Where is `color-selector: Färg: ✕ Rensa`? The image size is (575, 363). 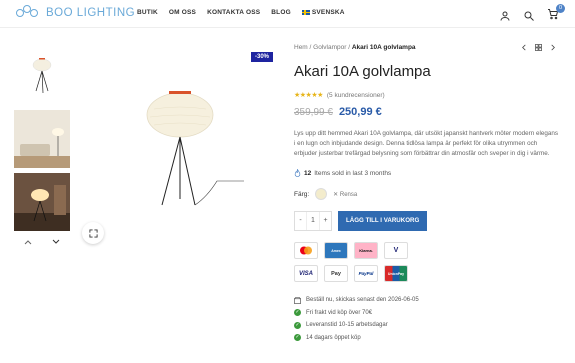
color-selector: Färg: ✕ Rensa is located at coordinates (429, 194).